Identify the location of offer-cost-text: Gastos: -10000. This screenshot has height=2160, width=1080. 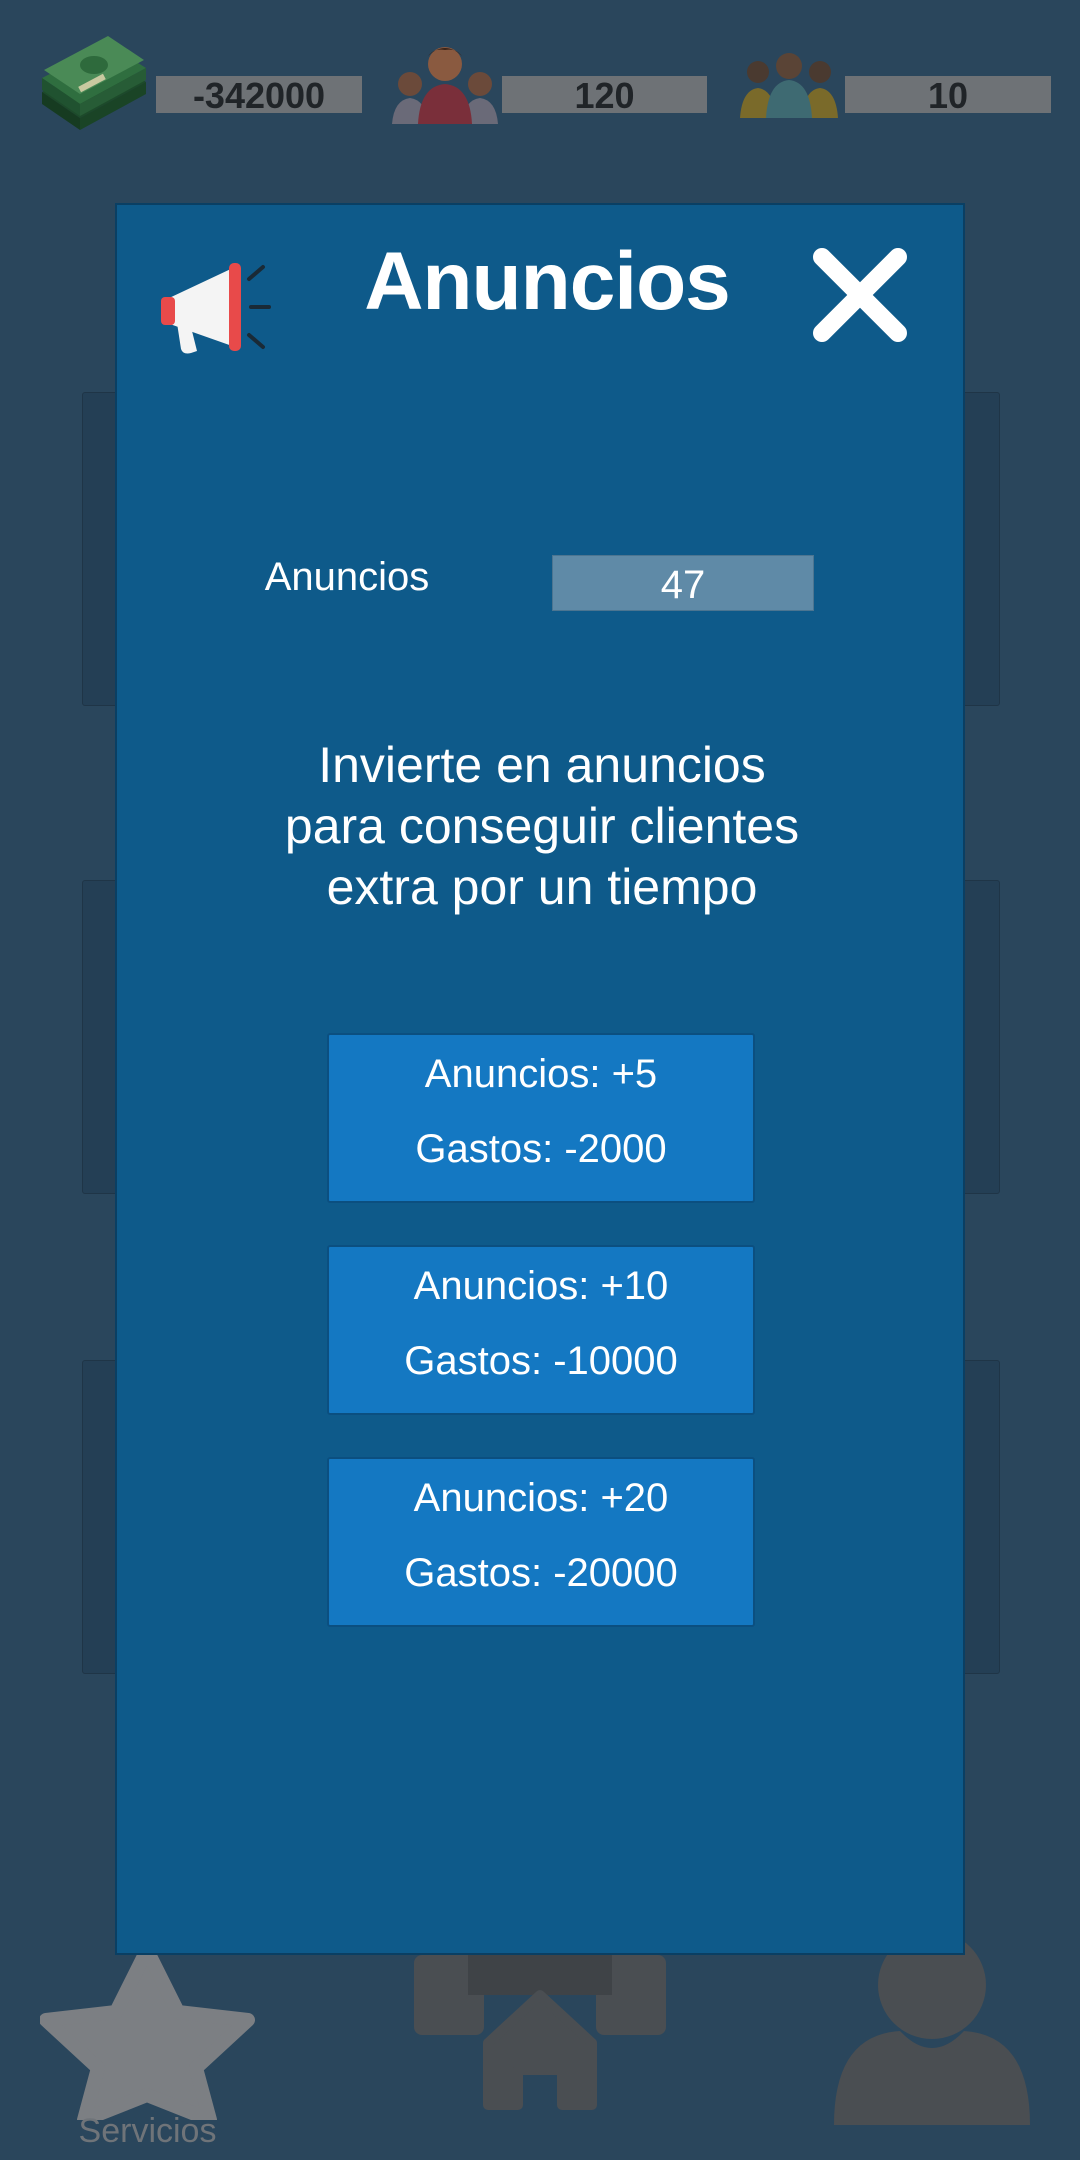
(541, 1361).